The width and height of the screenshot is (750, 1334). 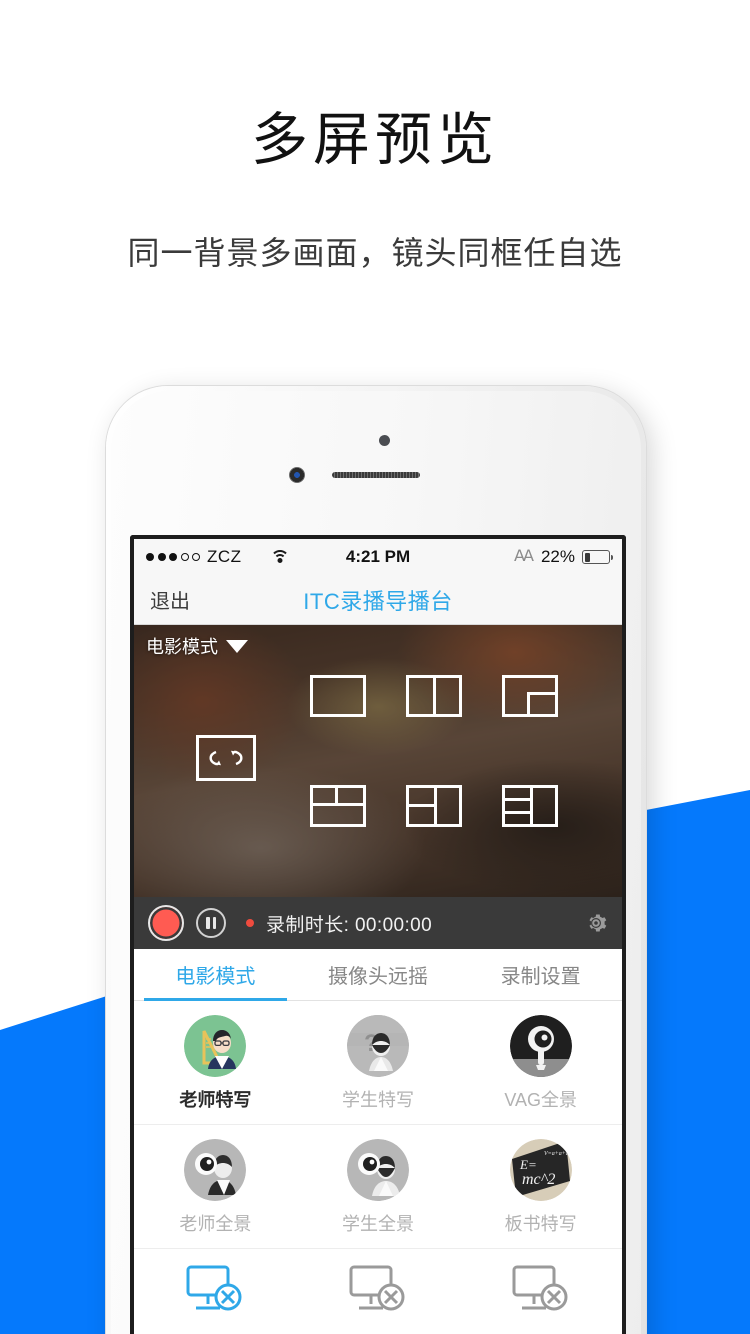 What do you see at coordinates (215, 1046) in the screenshot?
I see `teacher-closeup-avatar-icon` at bounding box center [215, 1046].